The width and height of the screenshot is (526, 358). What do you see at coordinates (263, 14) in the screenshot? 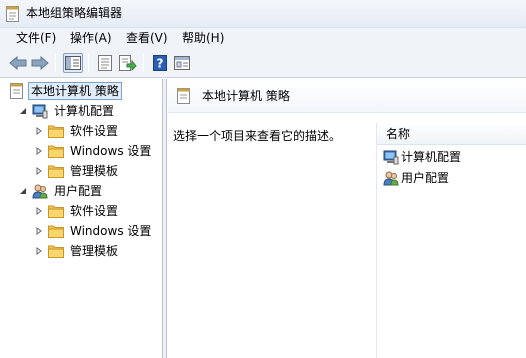
I see `title-bar: 本地组策略编辑器` at bounding box center [263, 14].